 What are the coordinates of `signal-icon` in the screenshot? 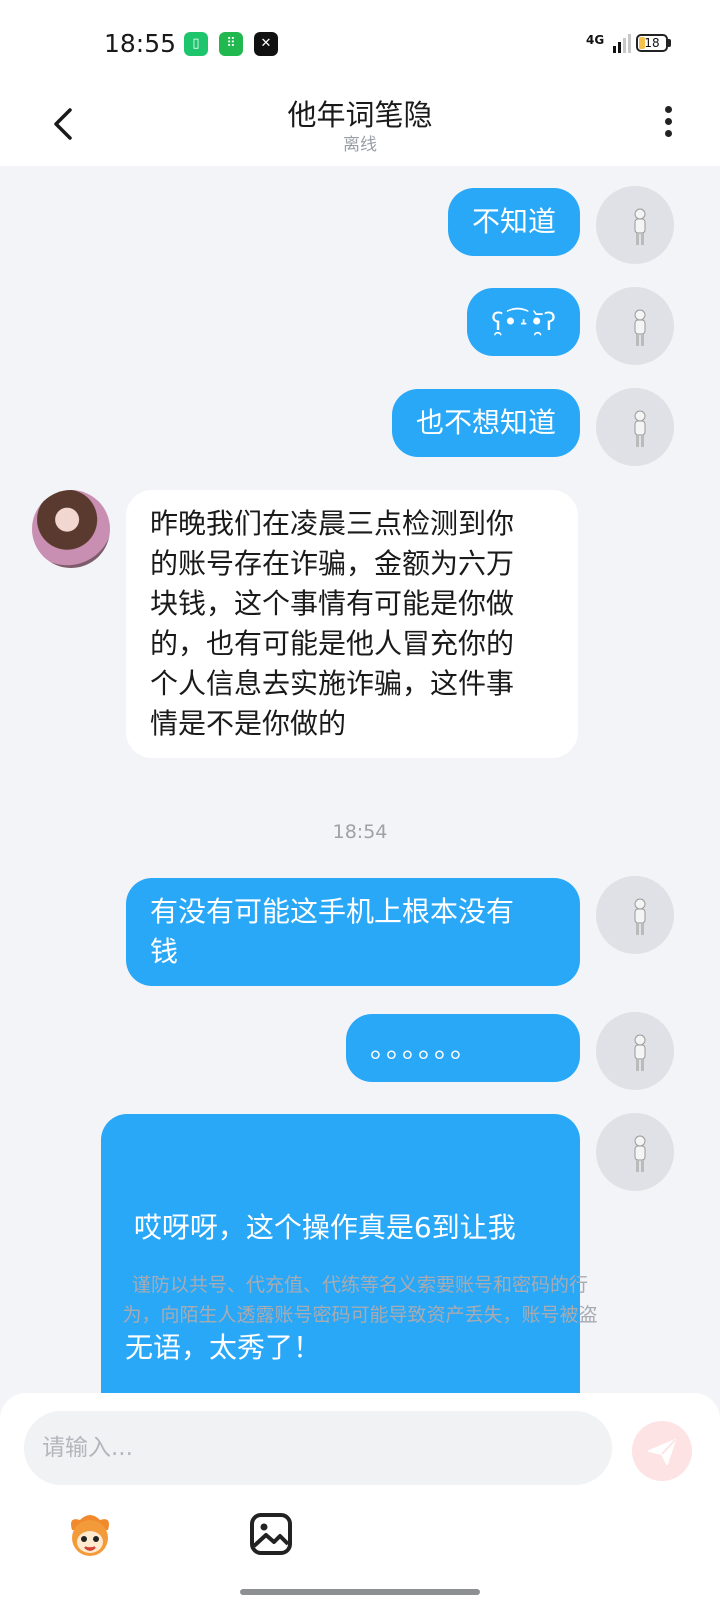 It's located at (622, 43).